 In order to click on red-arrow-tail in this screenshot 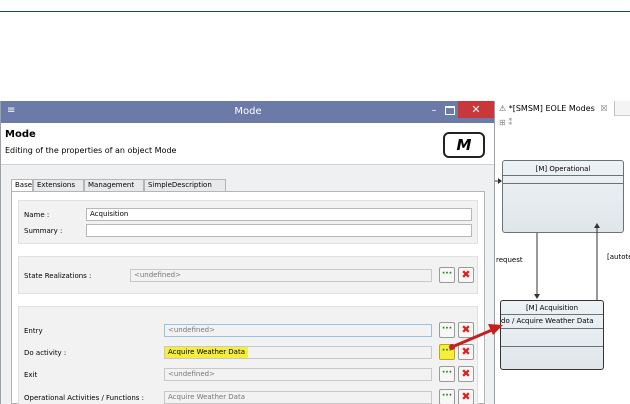, I will do `click(452, 347)`.